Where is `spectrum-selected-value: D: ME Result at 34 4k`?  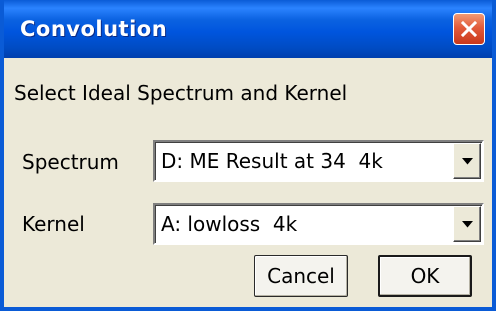 spectrum-selected-value: D: ME Result at 34 4k is located at coordinates (272, 161).